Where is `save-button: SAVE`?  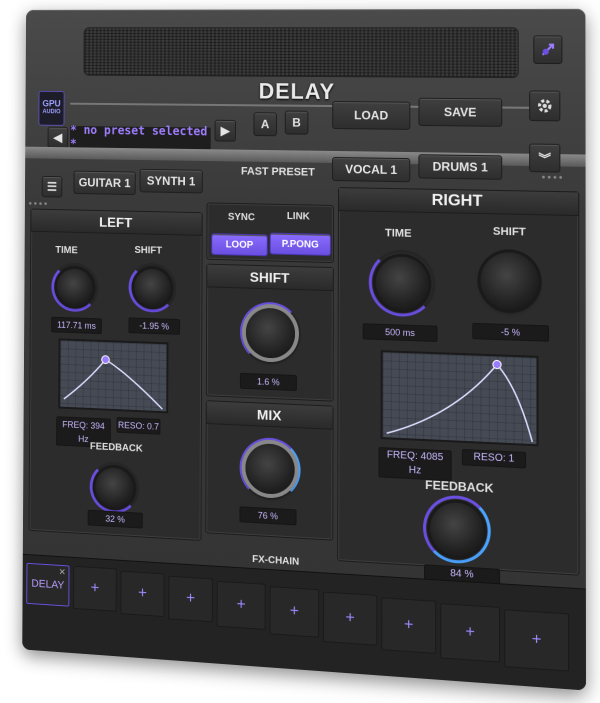
save-button: SAVE is located at coordinates (460, 112).